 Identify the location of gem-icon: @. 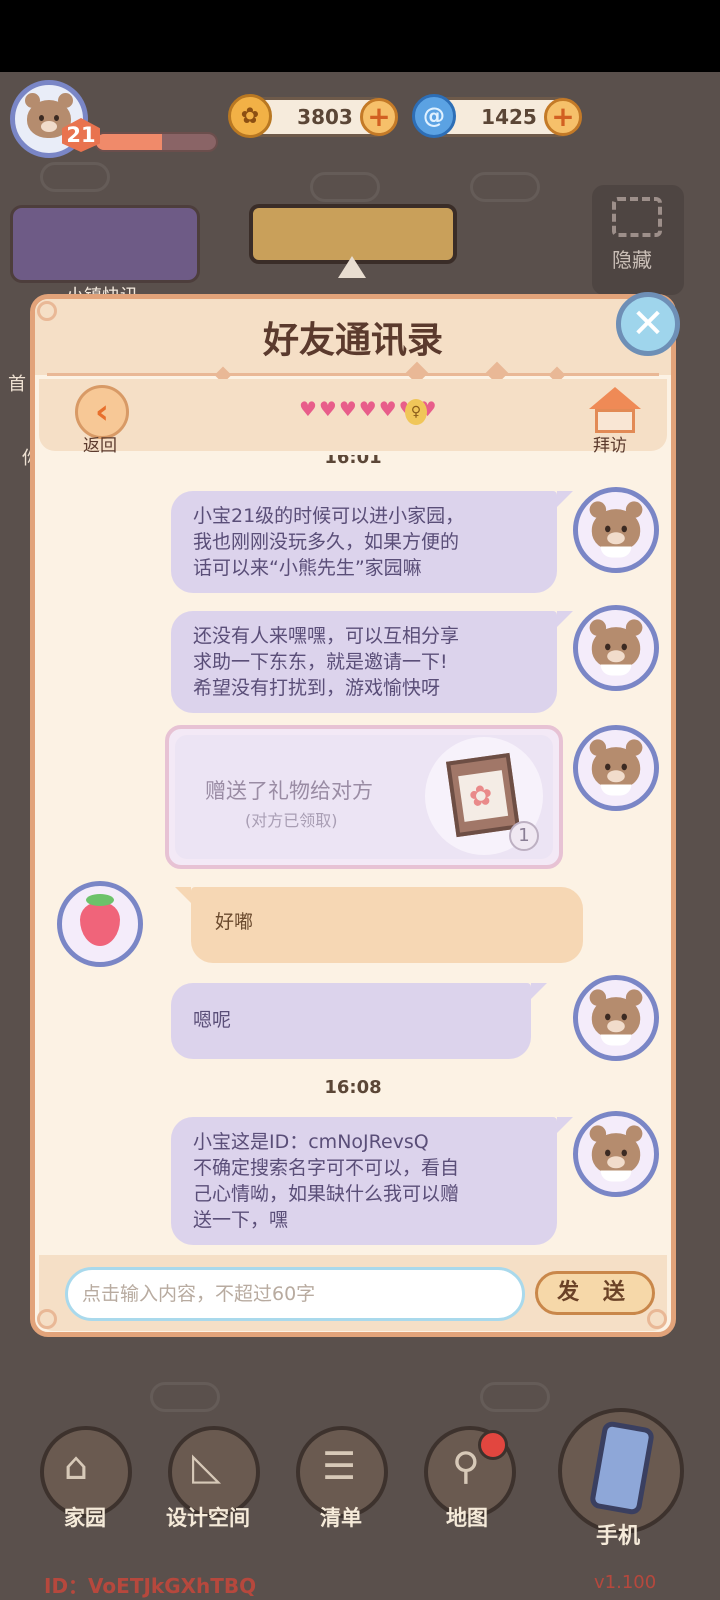
(434, 116).